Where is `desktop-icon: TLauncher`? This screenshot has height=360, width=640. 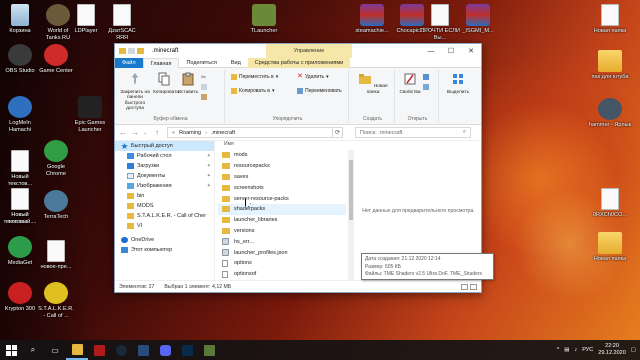
desktop-icon: TLauncher is located at coordinates (264, 19).